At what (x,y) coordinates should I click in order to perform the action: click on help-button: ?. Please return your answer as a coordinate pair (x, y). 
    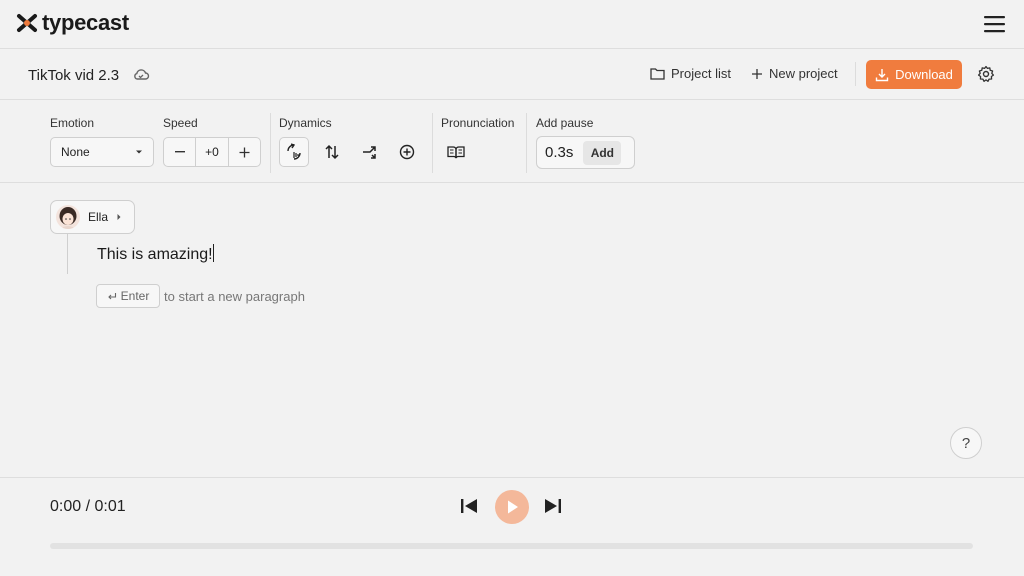
    Looking at the image, I should click on (966, 443).